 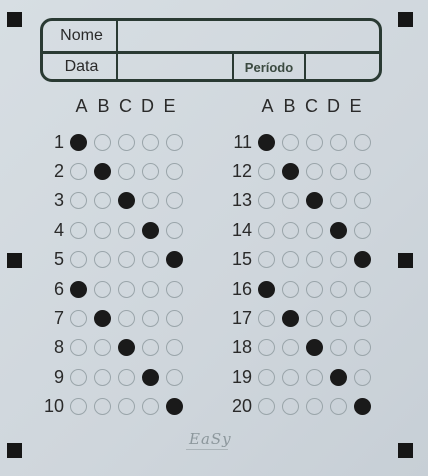 I want to click on answer-bubble-19-a, so click(x=266, y=377).